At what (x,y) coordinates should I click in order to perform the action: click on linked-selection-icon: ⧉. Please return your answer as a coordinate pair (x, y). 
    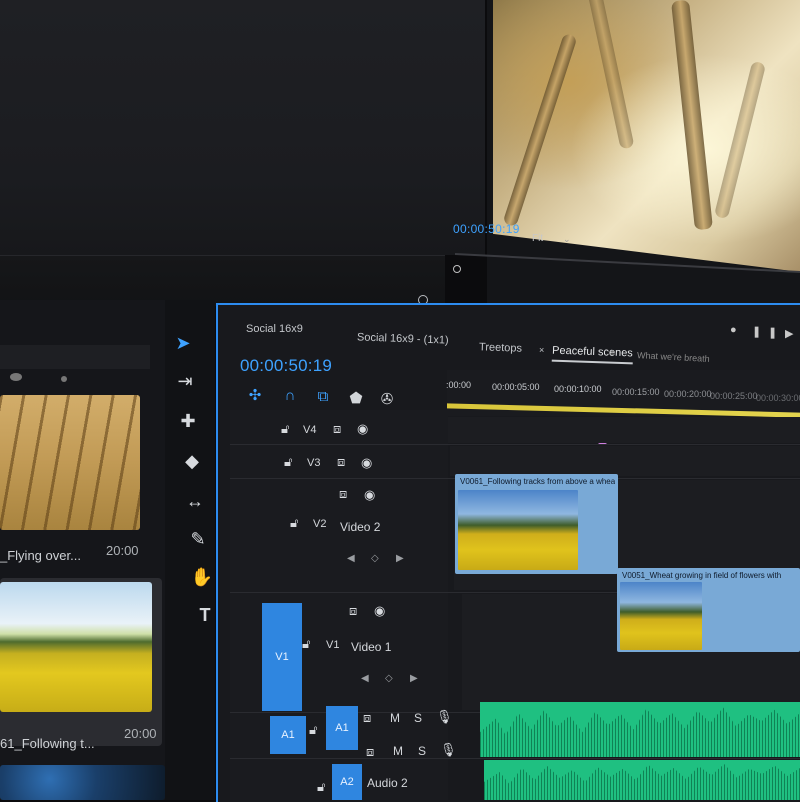
    Looking at the image, I should click on (323, 396).